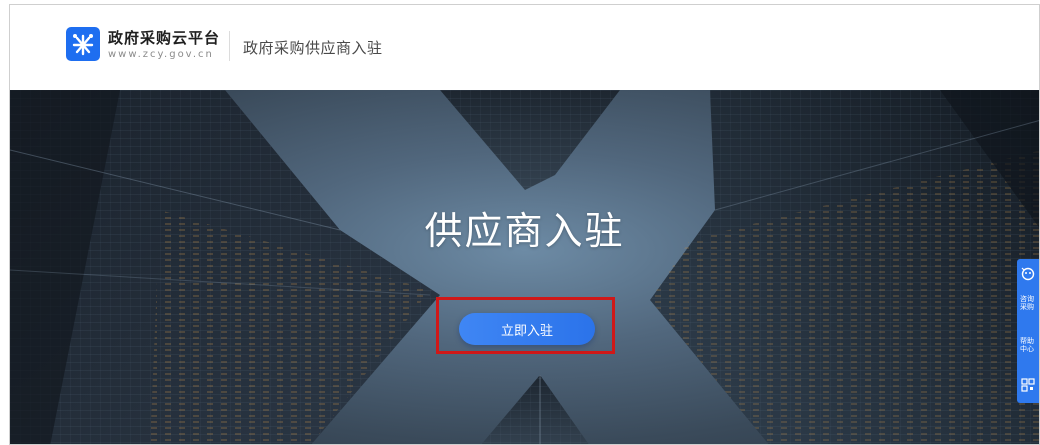 This screenshot has width=1040, height=445. What do you see at coordinates (1028, 303) in the screenshot?
I see `float-item-consult: 咨询采购` at bounding box center [1028, 303].